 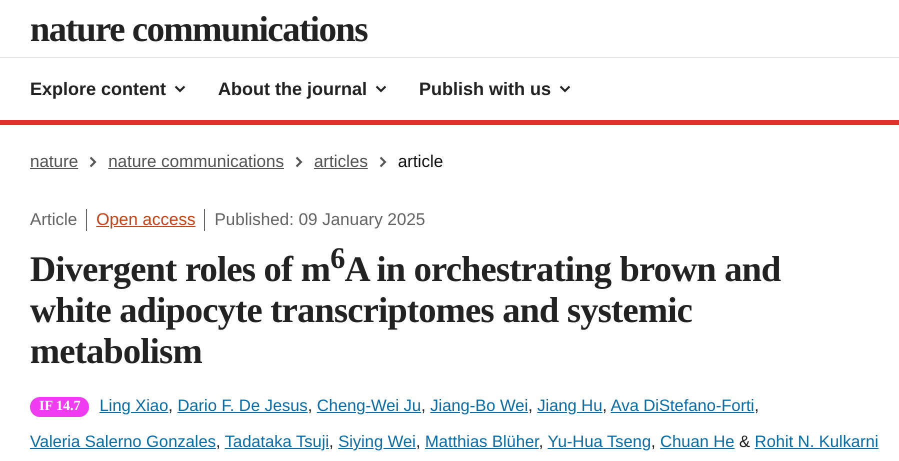 I want to click on nav-menu-button: Explore content, so click(x=108, y=89).